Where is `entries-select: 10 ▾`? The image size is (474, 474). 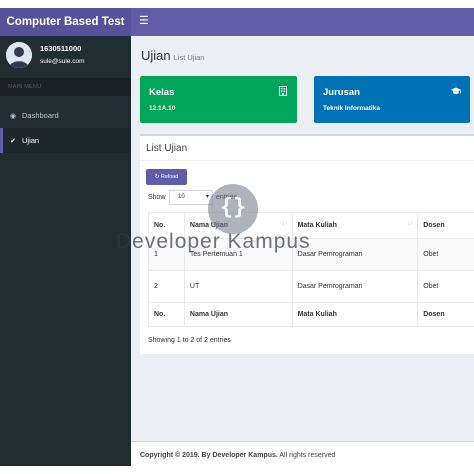
entries-select: 10 ▾ is located at coordinates (191, 197).